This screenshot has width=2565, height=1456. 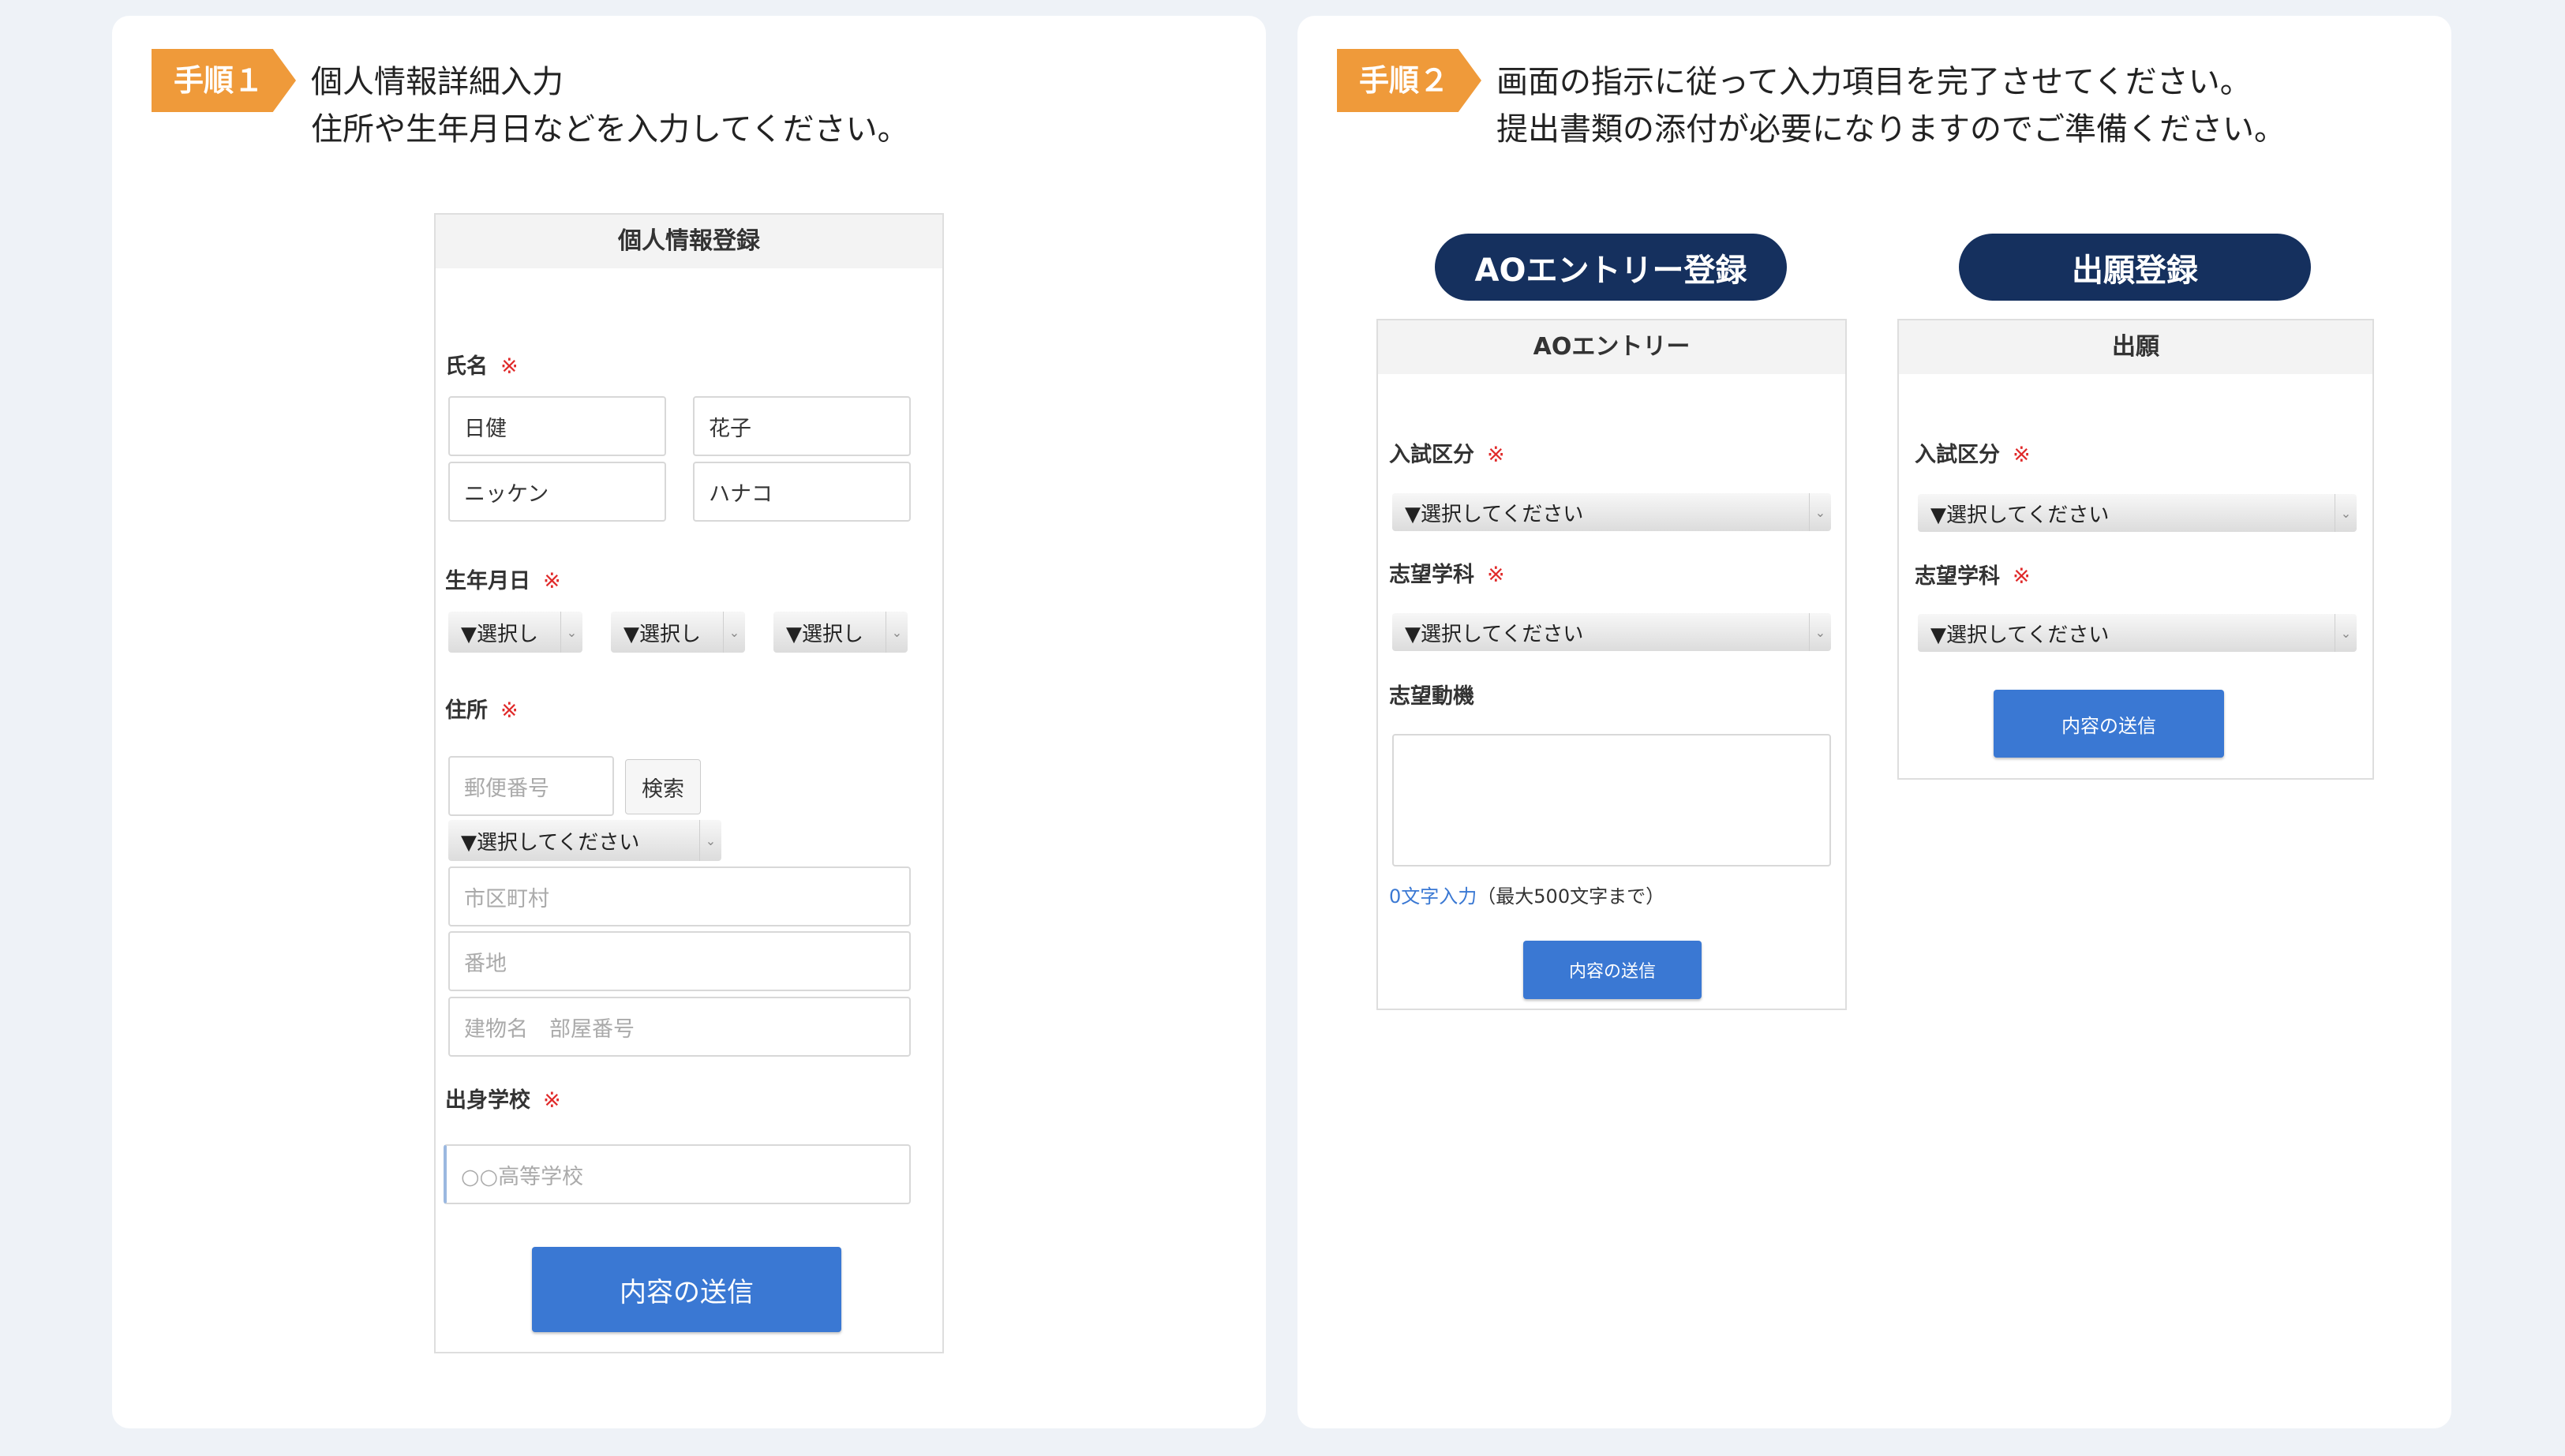 I want to click on city-input: 市区町村, so click(x=679, y=896).